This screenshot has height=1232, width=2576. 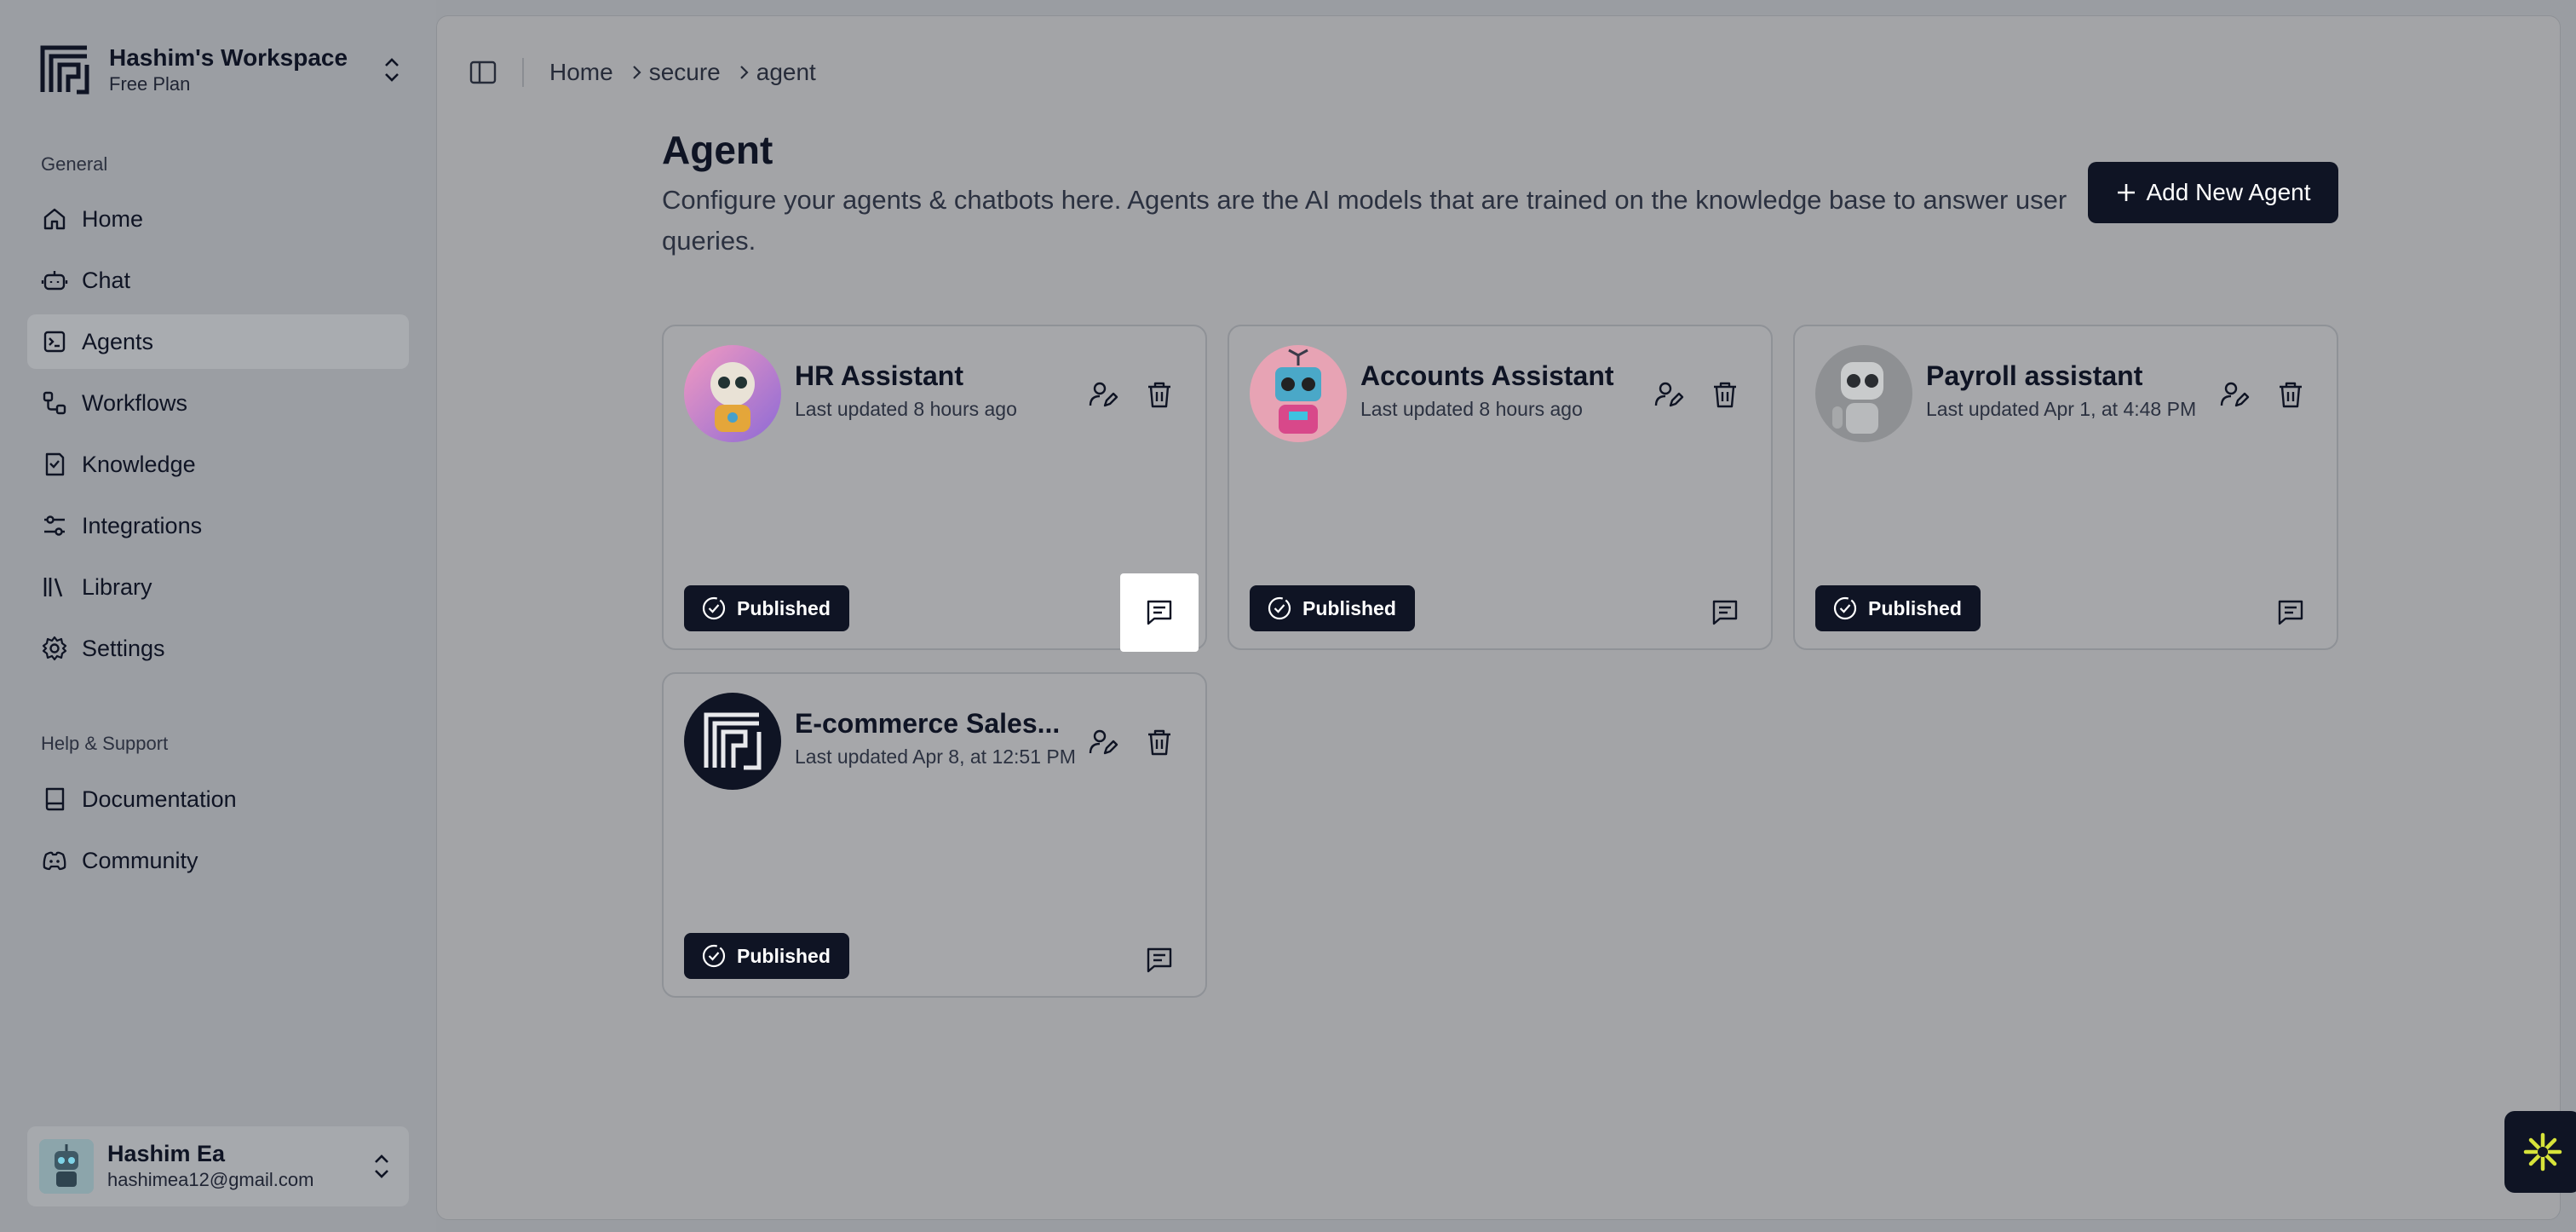 What do you see at coordinates (218, 587) in the screenshot?
I see `sidebar-item-library: Library` at bounding box center [218, 587].